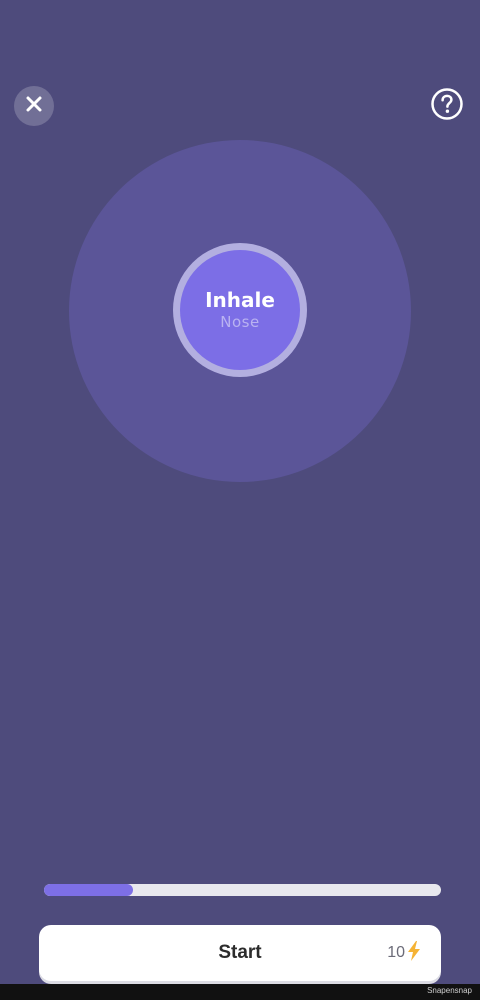 The image size is (480, 1000). I want to click on breath-indicator: Inhale Nose, so click(240, 310).